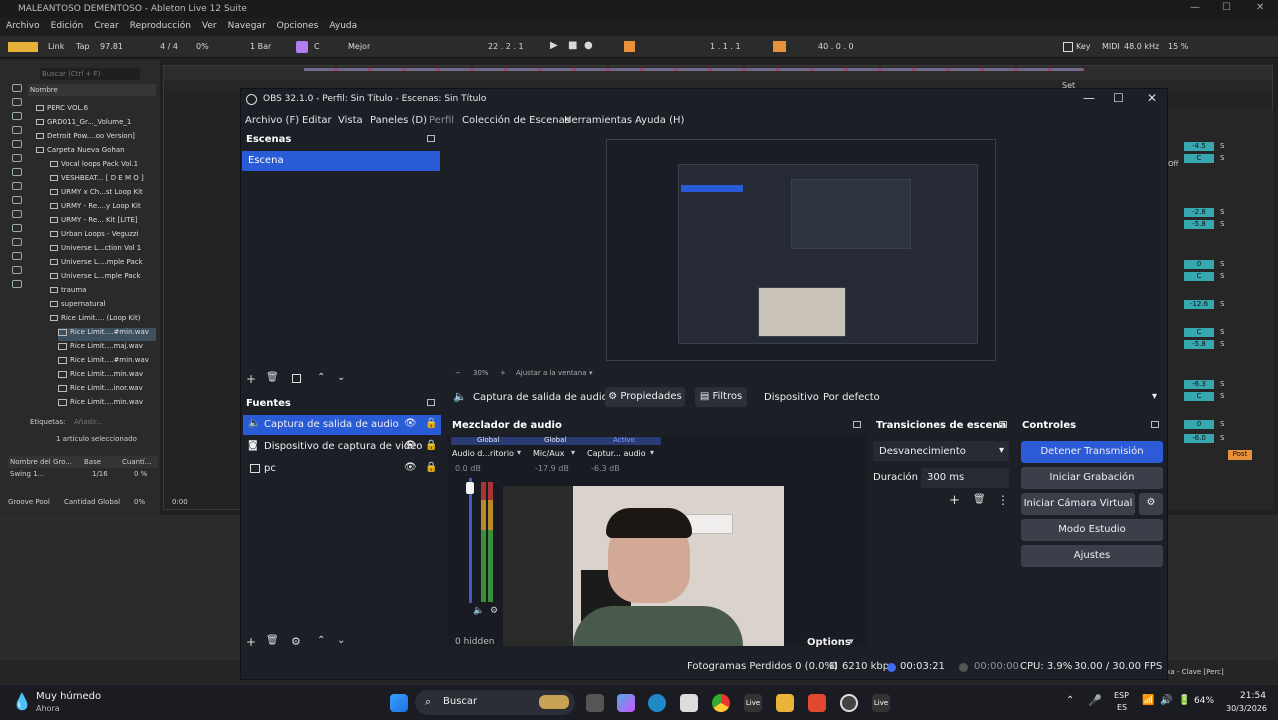  What do you see at coordinates (478, 611) in the screenshot?
I see `mute-speaker-icon: 🔈` at bounding box center [478, 611].